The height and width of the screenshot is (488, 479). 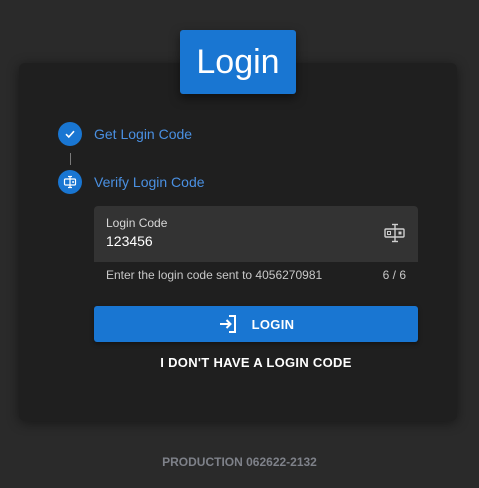 I want to click on login-button: LOGIN, so click(x=256, y=324).